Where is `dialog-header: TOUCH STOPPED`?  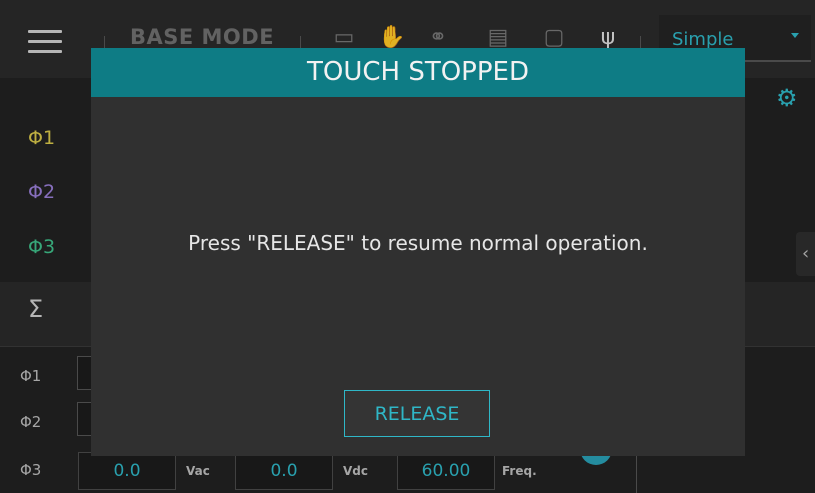 dialog-header: TOUCH STOPPED is located at coordinates (418, 72).